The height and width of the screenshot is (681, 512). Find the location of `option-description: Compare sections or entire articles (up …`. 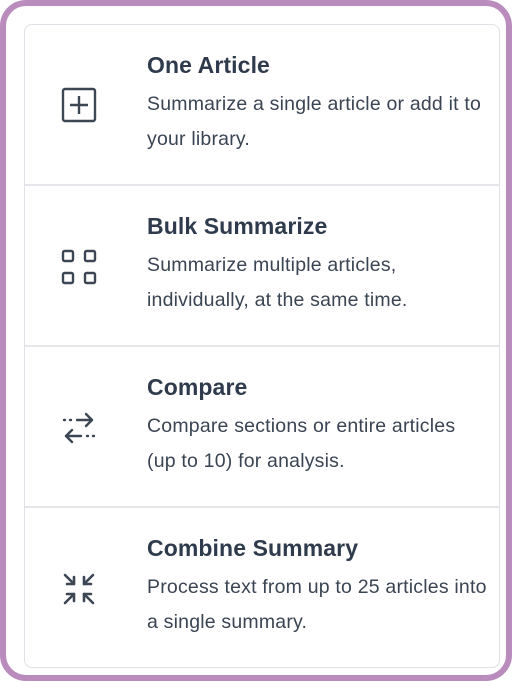

option-description: Compare sections or entire articles (up … is located at coordinates (301, 443).